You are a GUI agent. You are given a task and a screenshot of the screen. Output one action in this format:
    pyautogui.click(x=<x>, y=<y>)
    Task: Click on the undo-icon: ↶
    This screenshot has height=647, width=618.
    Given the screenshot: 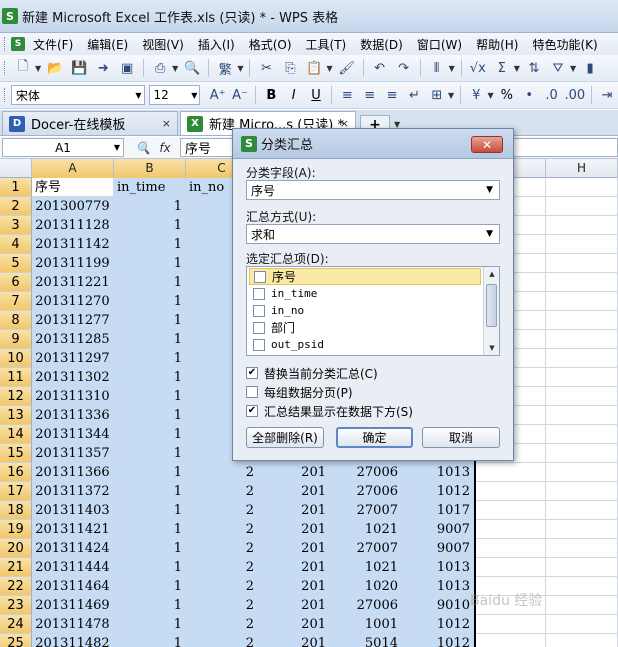 What is the action you would take?
    pyautogui.click(x=380, y=68)
    